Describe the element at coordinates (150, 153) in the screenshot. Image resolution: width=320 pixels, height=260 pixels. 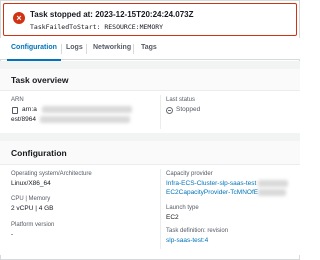
I see `configuration-header: Configuration` at that location.